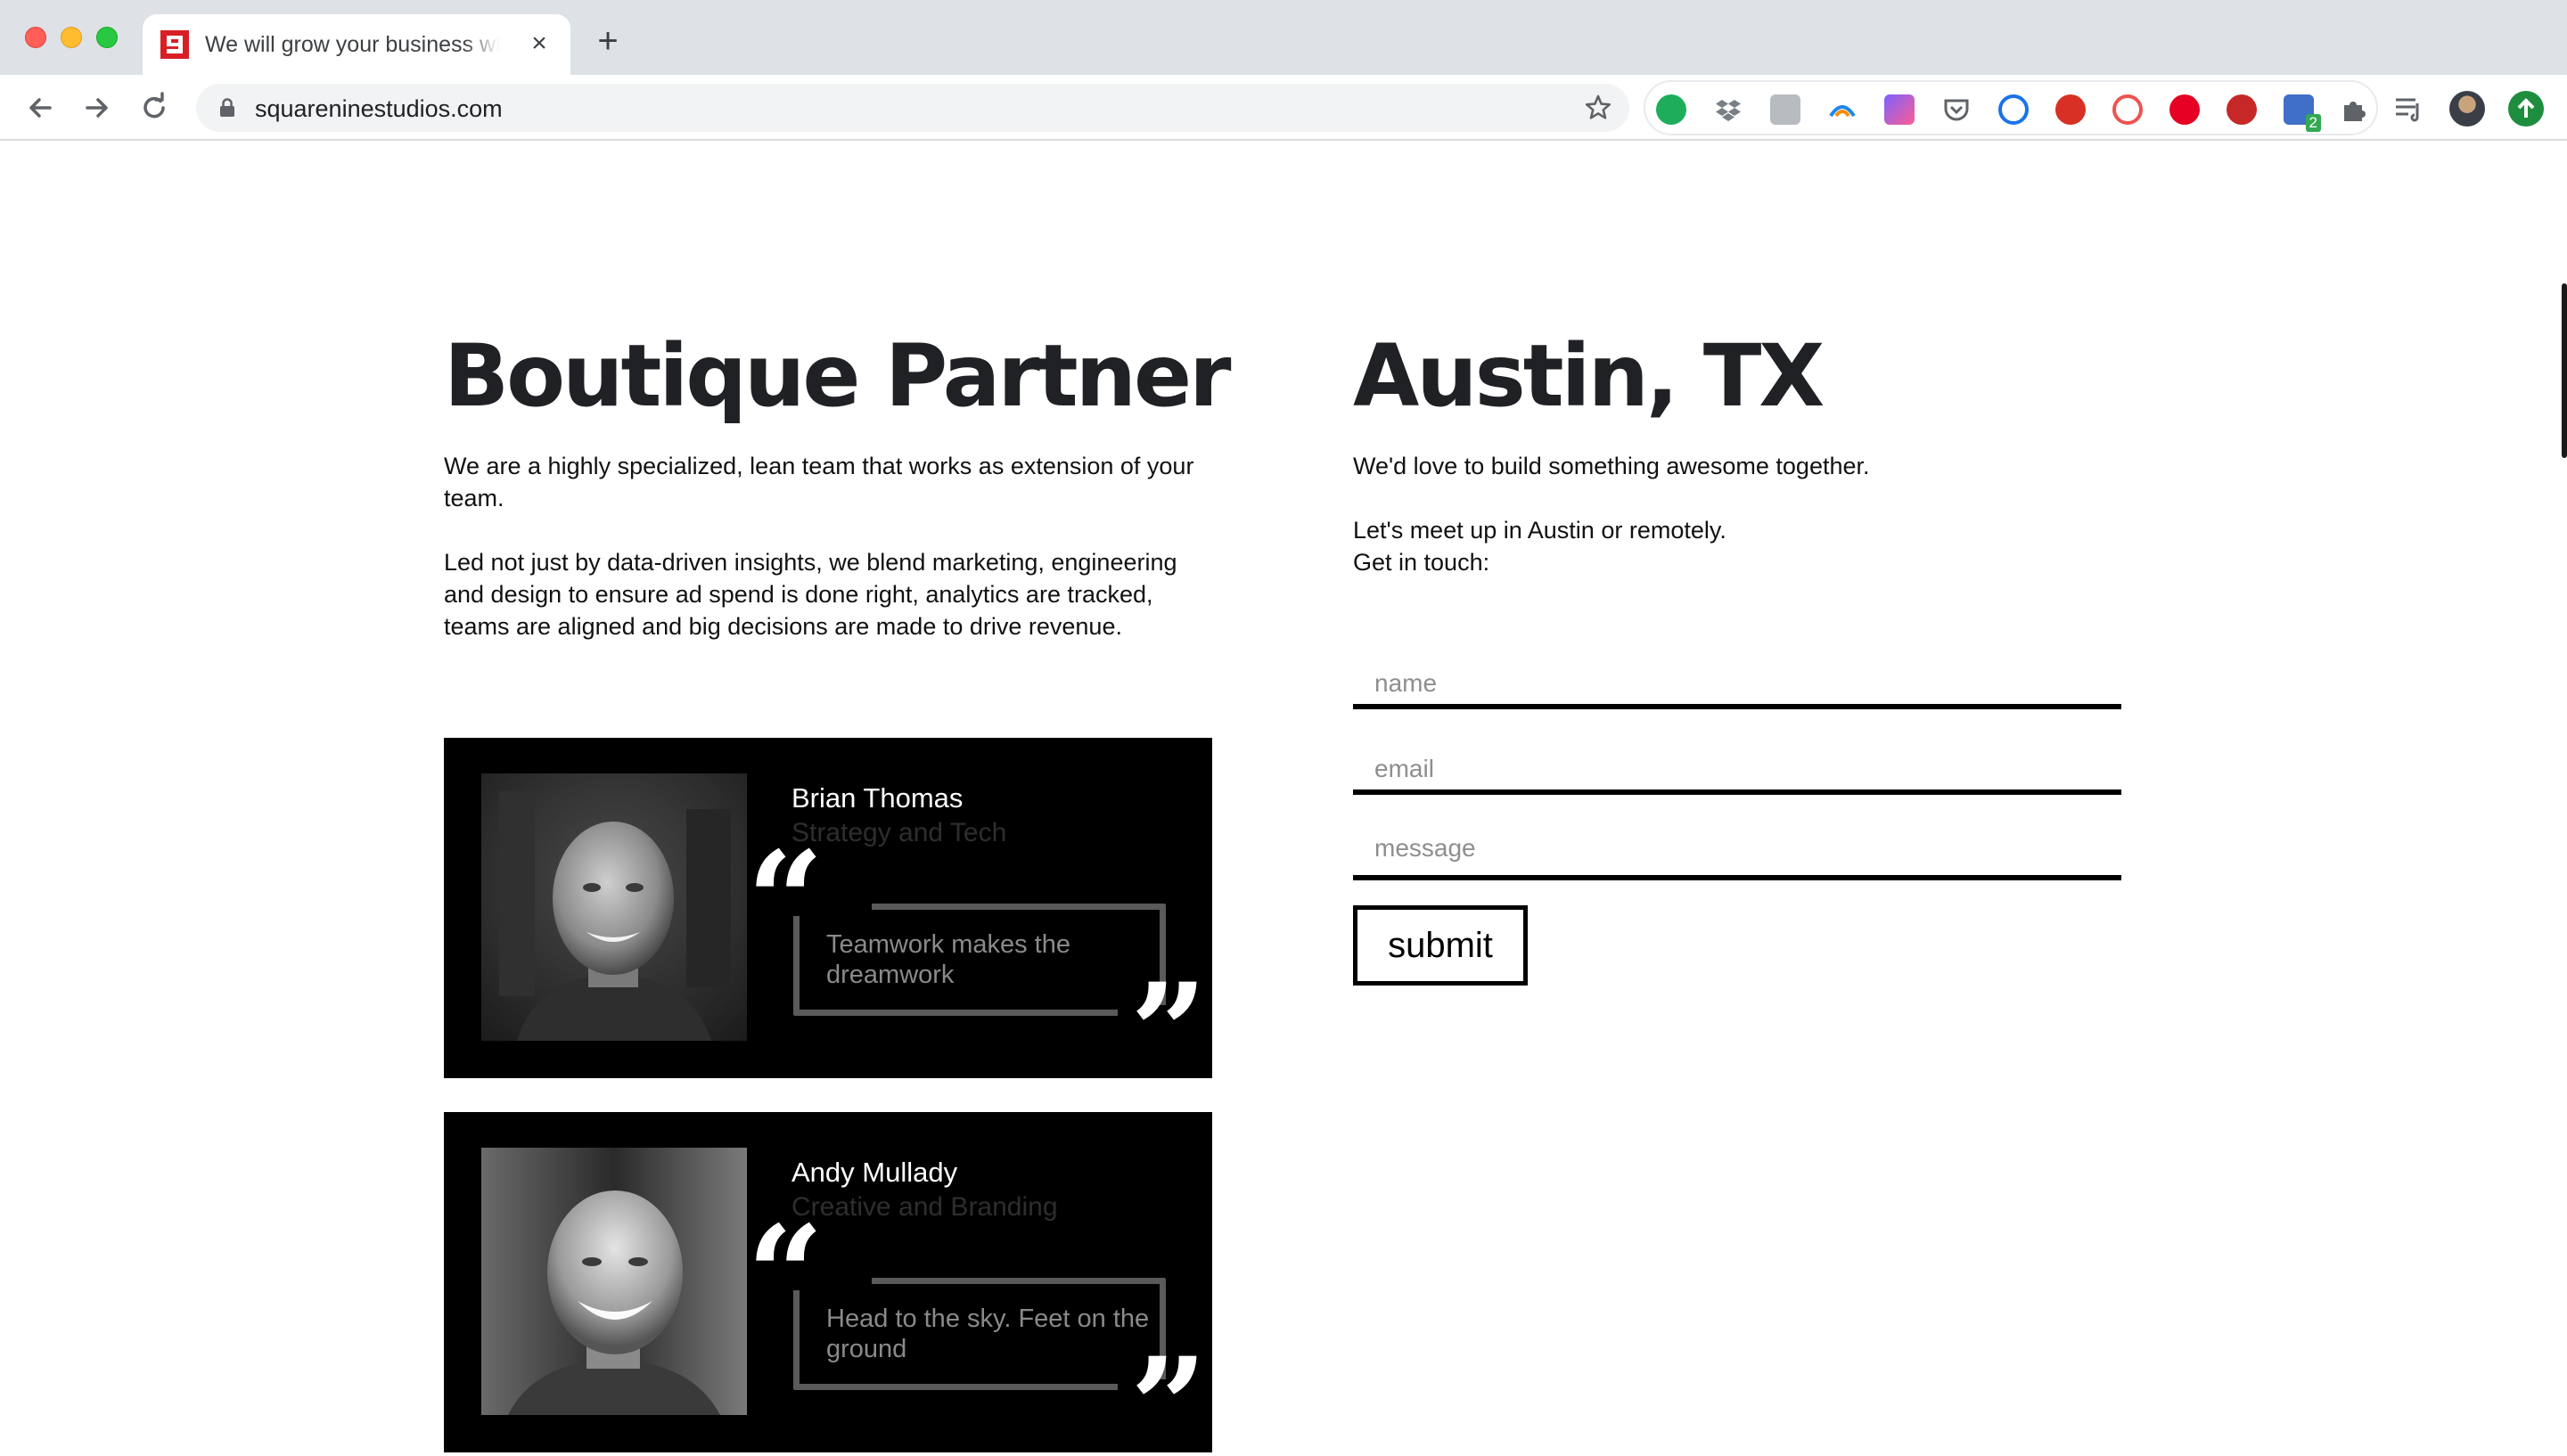 The image size is (2567, 1456). What do you see at coordinates (2302, 113) in the screenshot?
I see `devtools-extension-icon: 2` at bounding box center [2302, 113].